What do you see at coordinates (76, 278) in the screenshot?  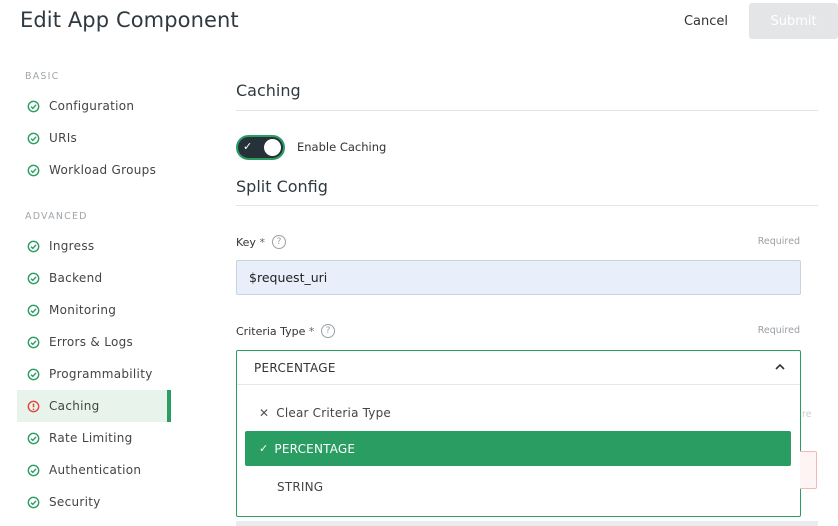 I see `sidebar-item-label: Backend` at bounding box center [76, 278].